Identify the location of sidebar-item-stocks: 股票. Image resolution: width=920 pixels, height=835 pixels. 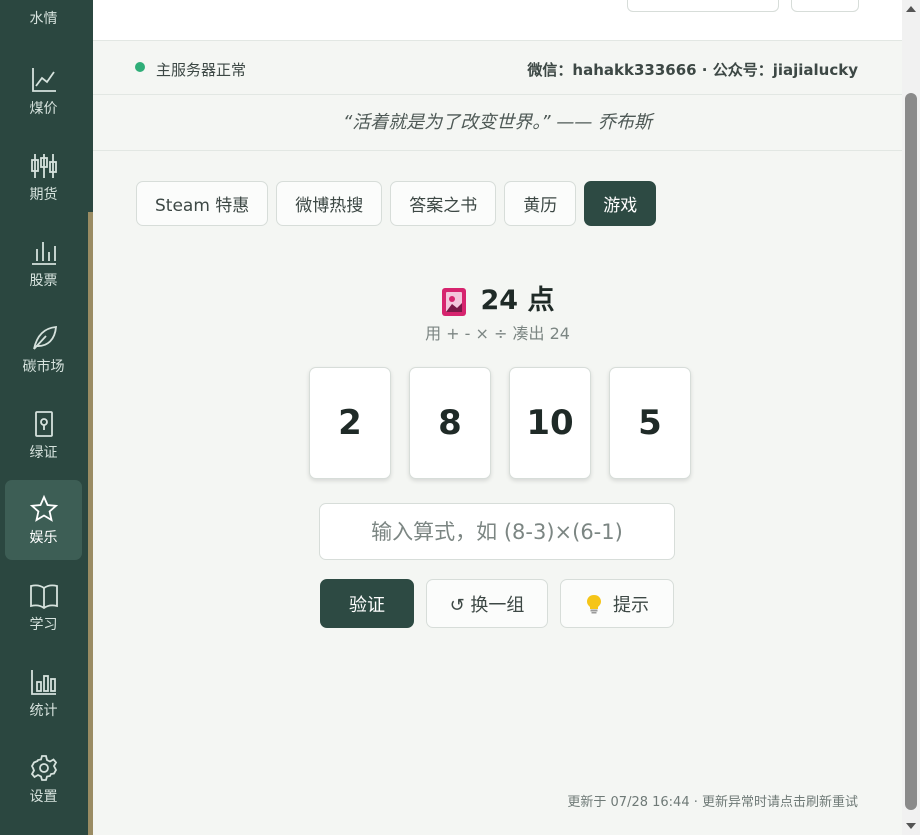
(43, 263).